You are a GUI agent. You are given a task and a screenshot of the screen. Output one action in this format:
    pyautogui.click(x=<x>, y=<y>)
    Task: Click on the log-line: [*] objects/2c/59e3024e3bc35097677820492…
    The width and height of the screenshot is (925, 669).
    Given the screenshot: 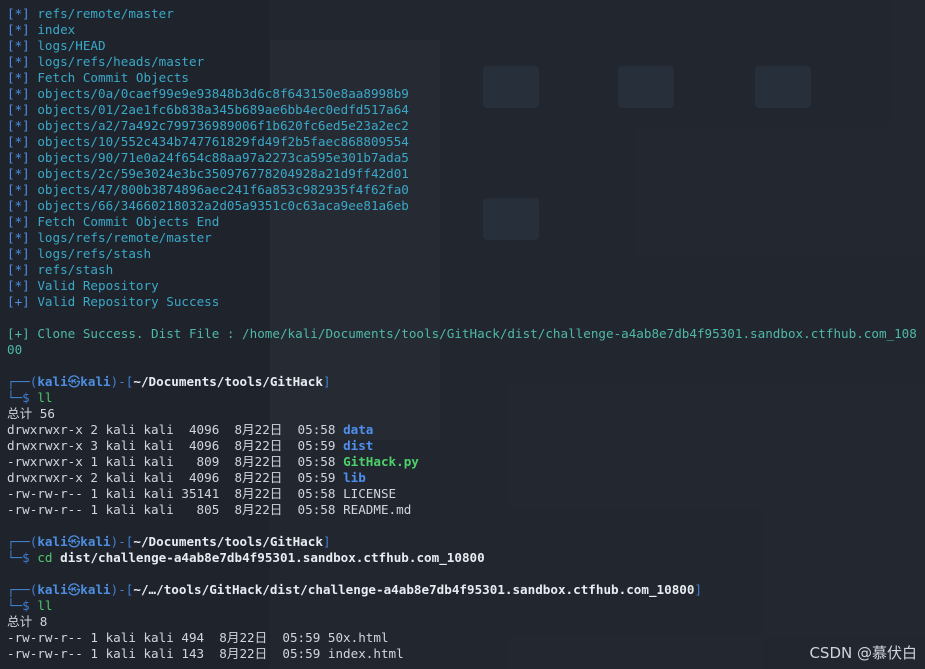 What is the action you would take?
    pyautogui.click(x=466, y=174)
    